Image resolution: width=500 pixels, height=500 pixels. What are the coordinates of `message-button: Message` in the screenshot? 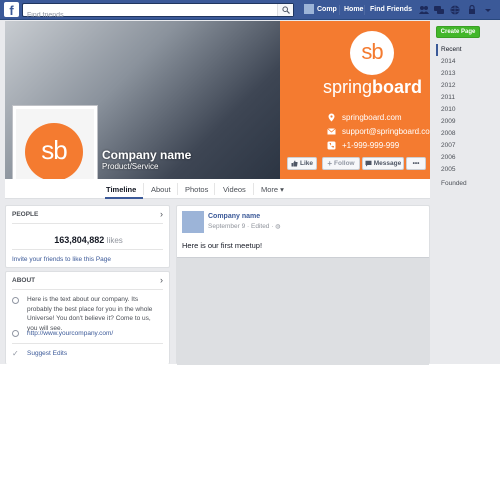 It's located at (383, 163).